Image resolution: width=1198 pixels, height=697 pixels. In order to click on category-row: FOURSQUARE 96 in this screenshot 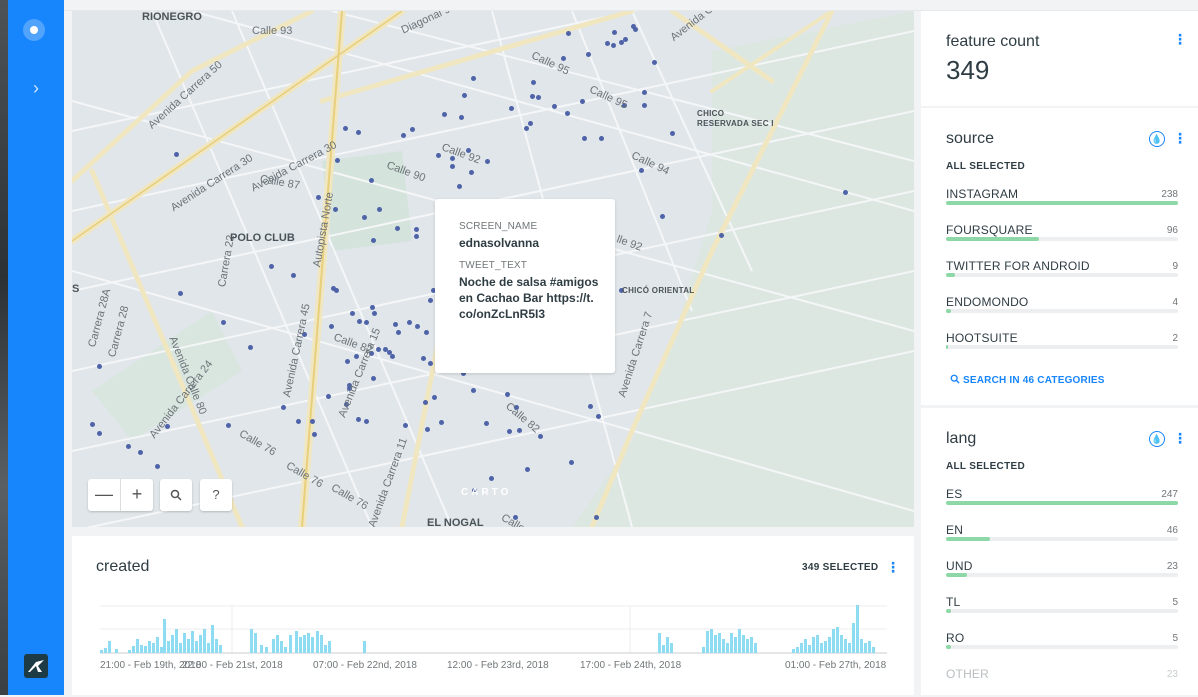, I will do `click(1062, 238)`.